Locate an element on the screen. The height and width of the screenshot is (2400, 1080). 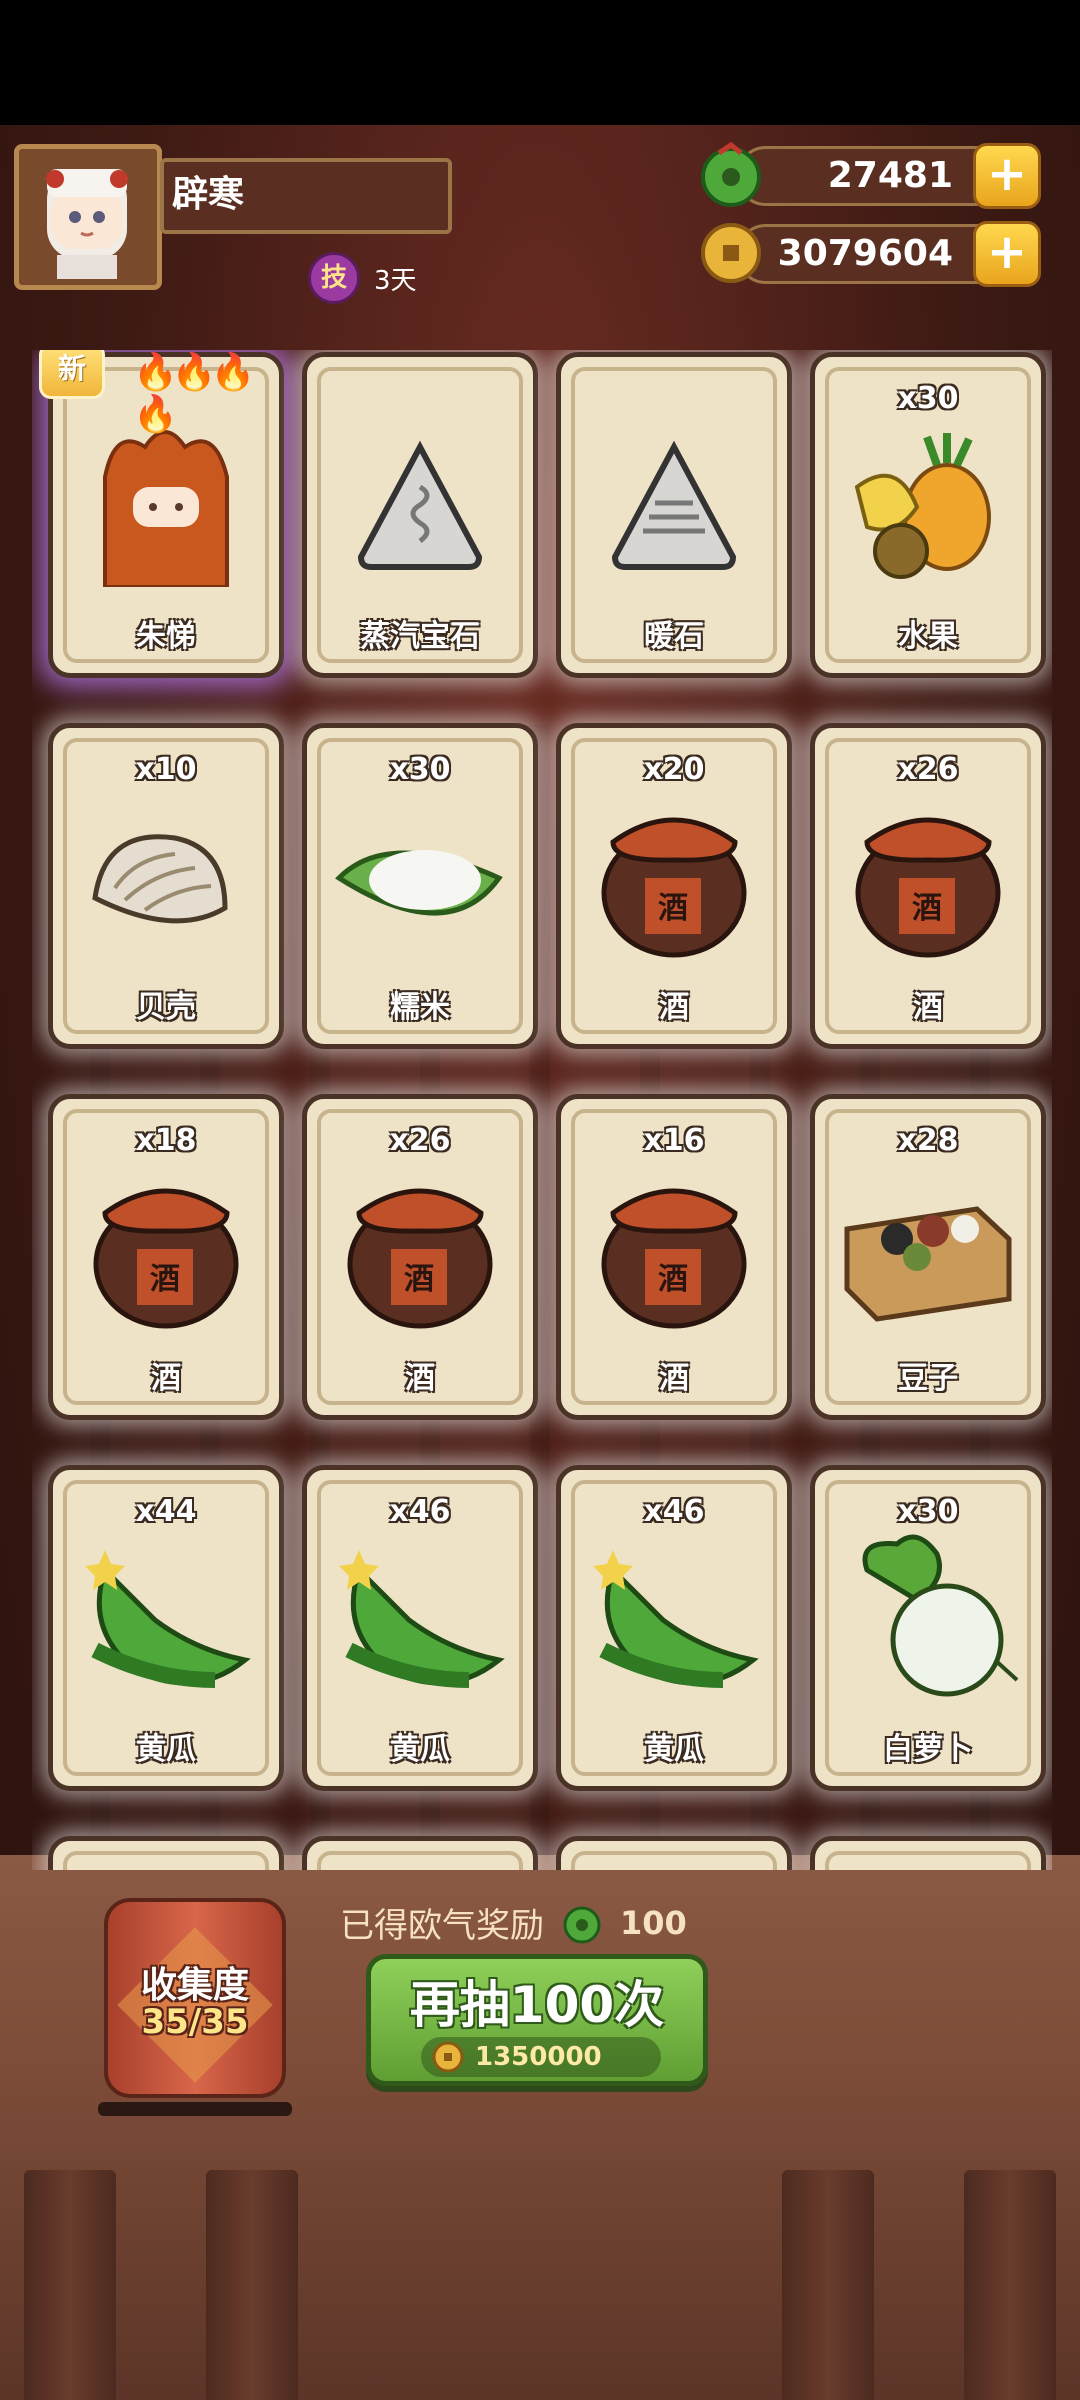
fruit-icon is located at coordinates (922, 506).